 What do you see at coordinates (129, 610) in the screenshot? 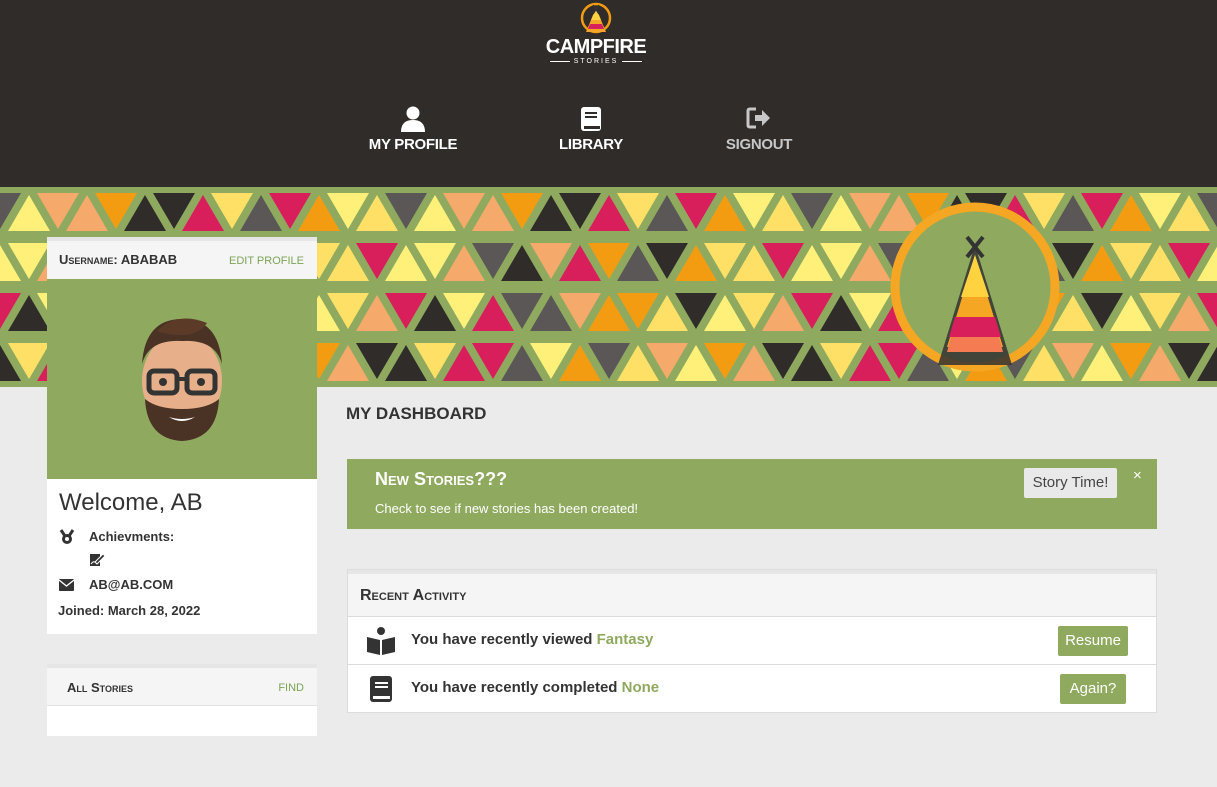
I see `joined-date: Joined: March 28, 2022` at bounding box center [129, 610].